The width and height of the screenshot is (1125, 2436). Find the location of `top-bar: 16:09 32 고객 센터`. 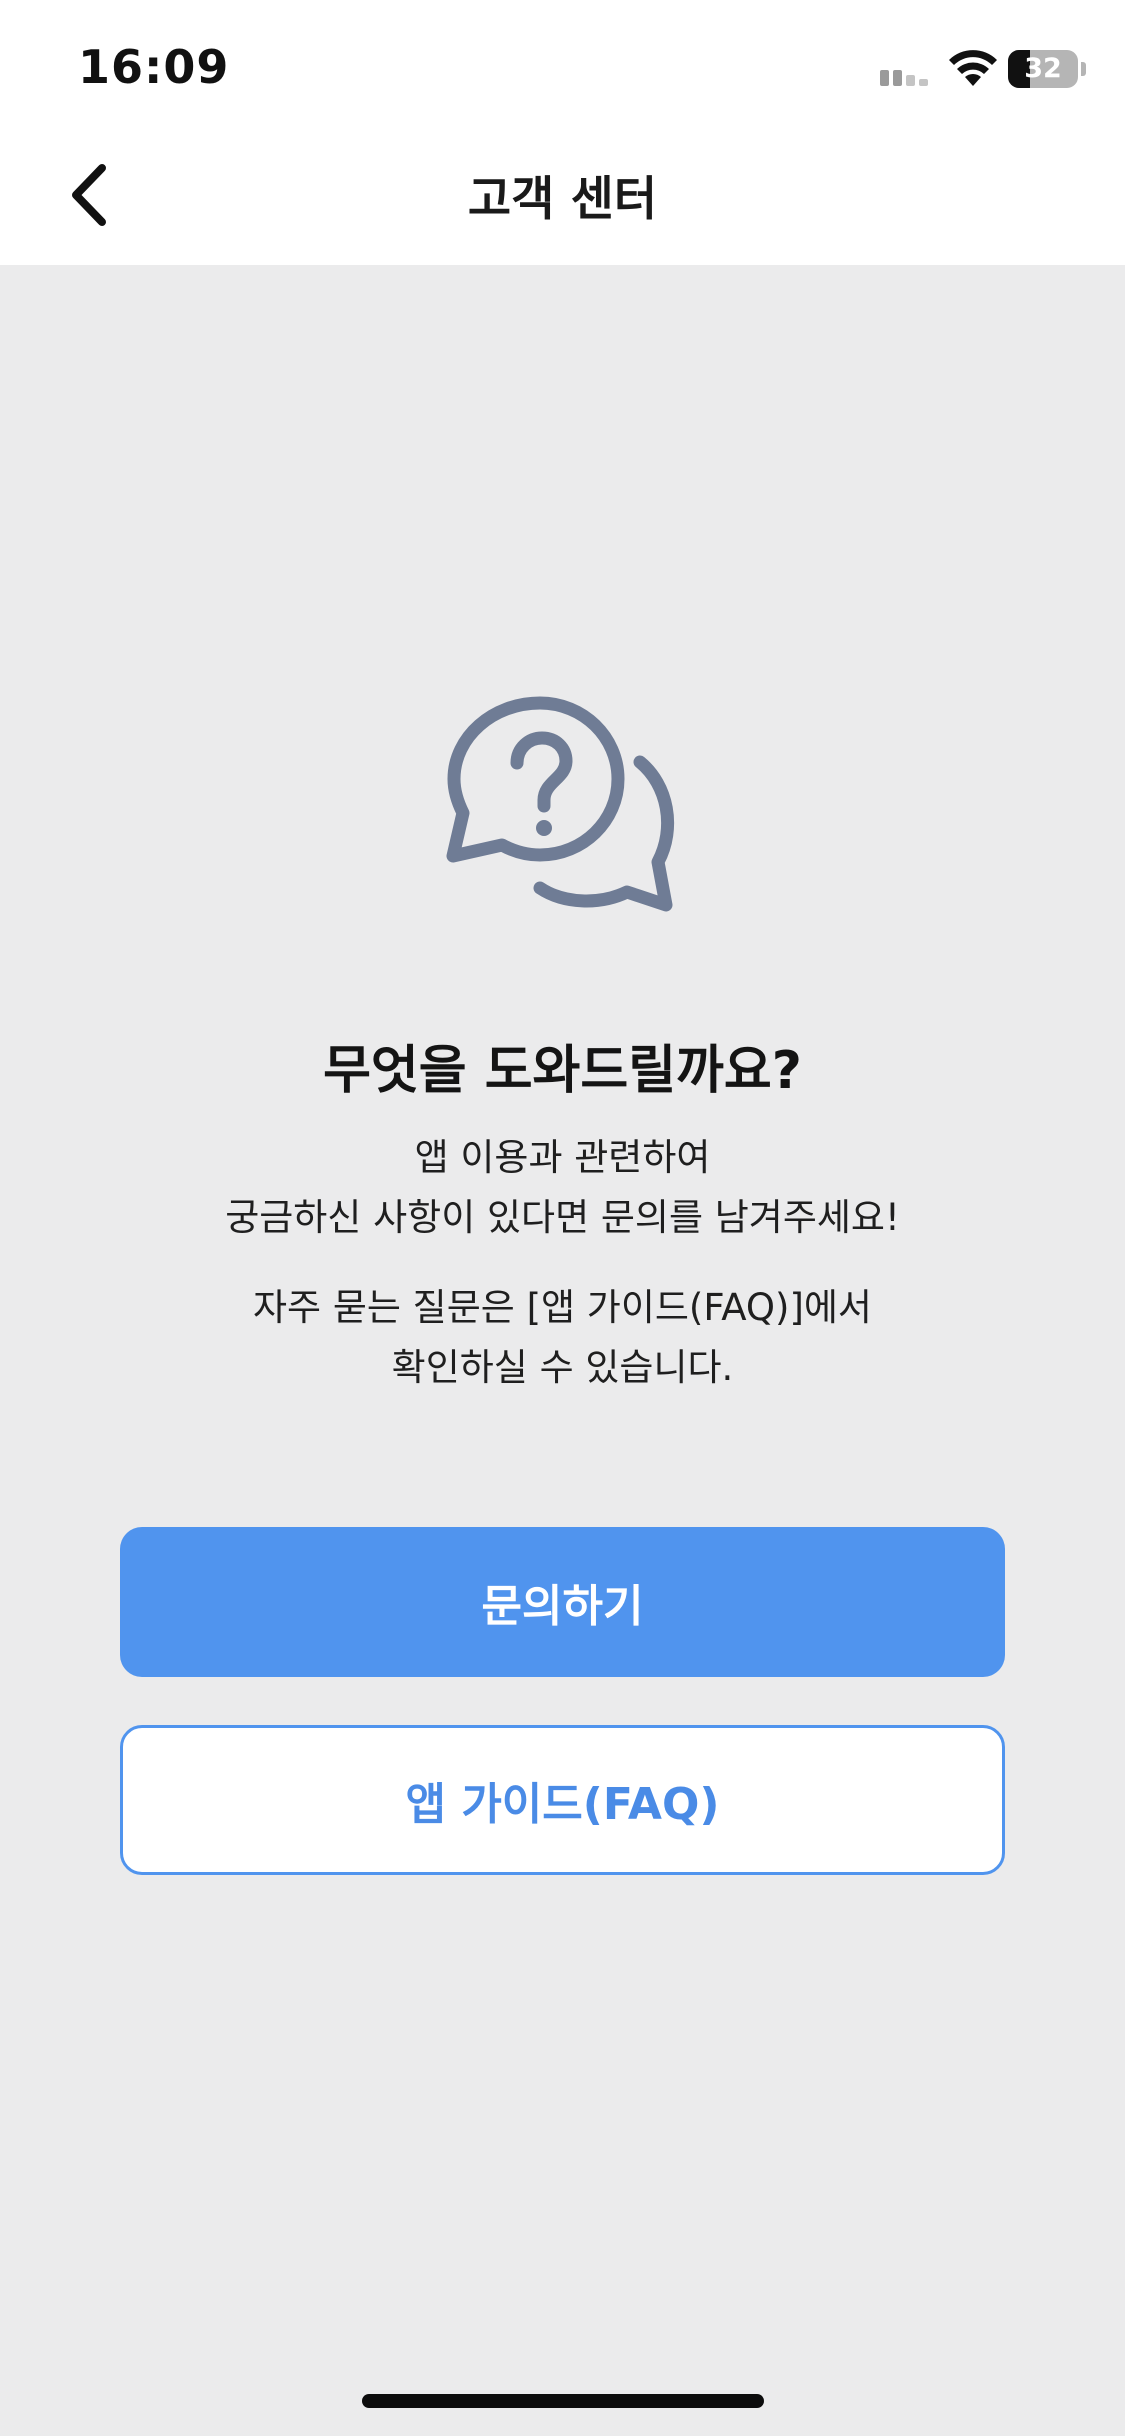

top-bar: 16:09 32 고객 센터 is located at coordinates (562, 132).